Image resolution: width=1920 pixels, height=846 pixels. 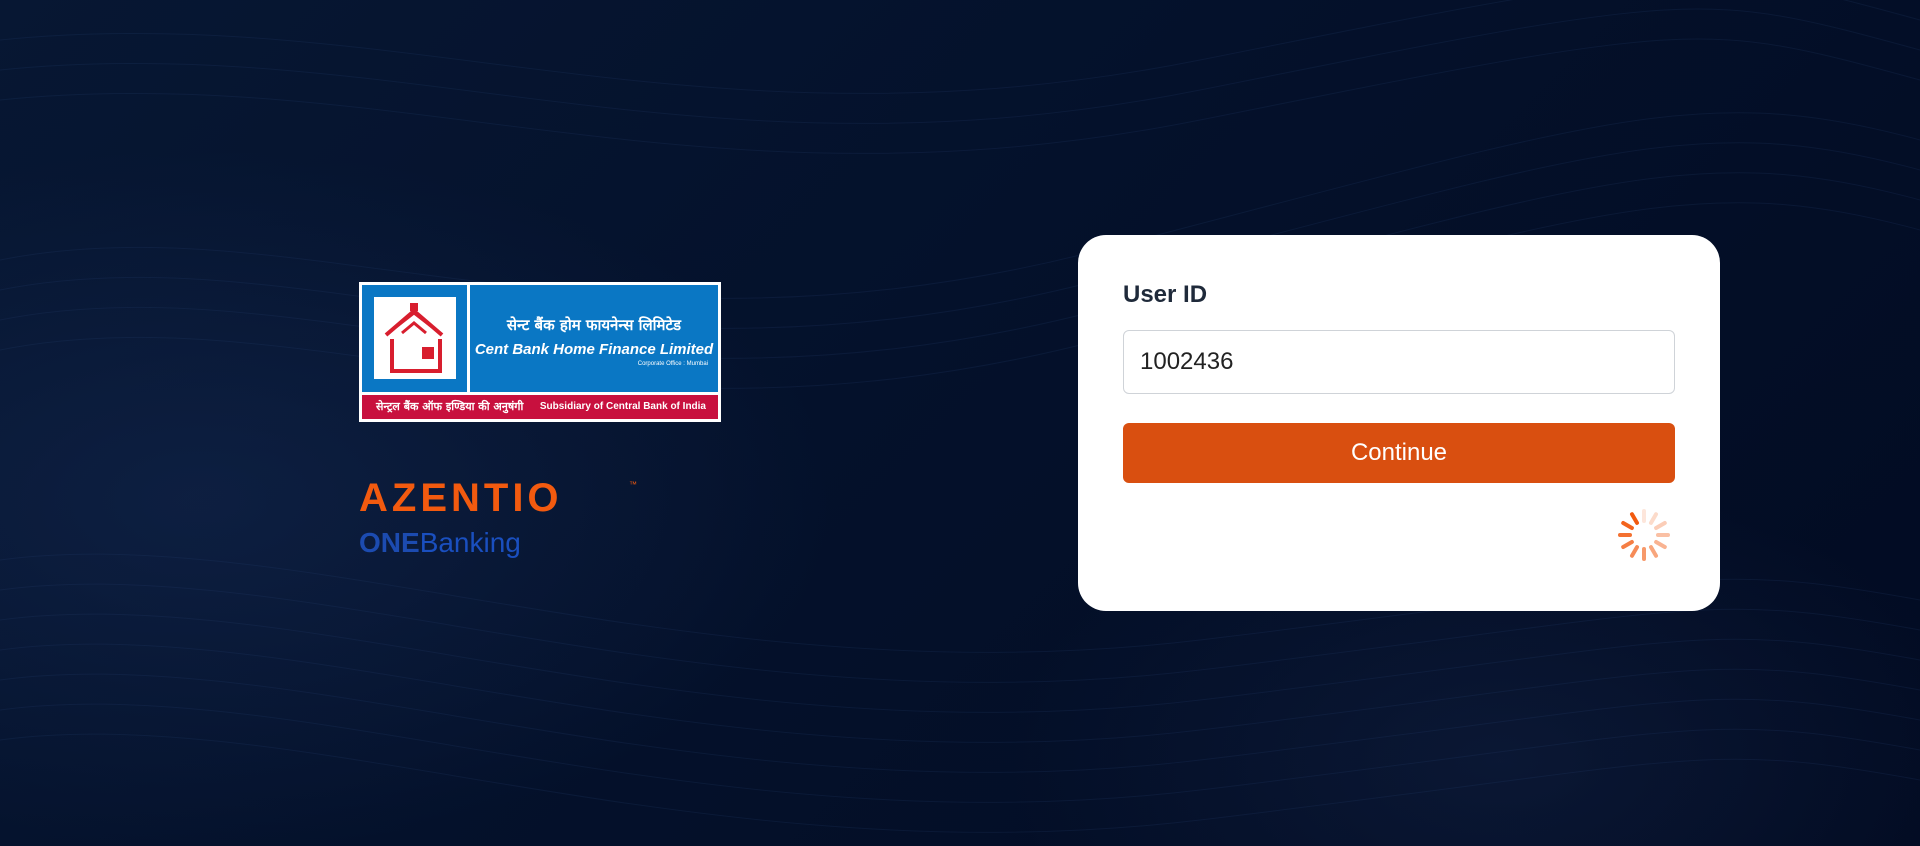 I want to click on cbhfl-english-subsidiary: Subsidiary of Central Bank of India, so click(x=622, y=406).